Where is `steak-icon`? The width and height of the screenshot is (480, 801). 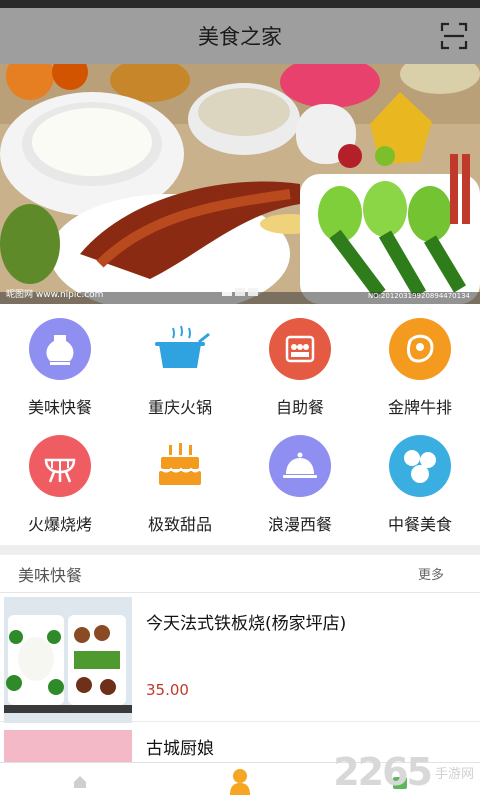
steak-icon is located at coordinates (420, 349).